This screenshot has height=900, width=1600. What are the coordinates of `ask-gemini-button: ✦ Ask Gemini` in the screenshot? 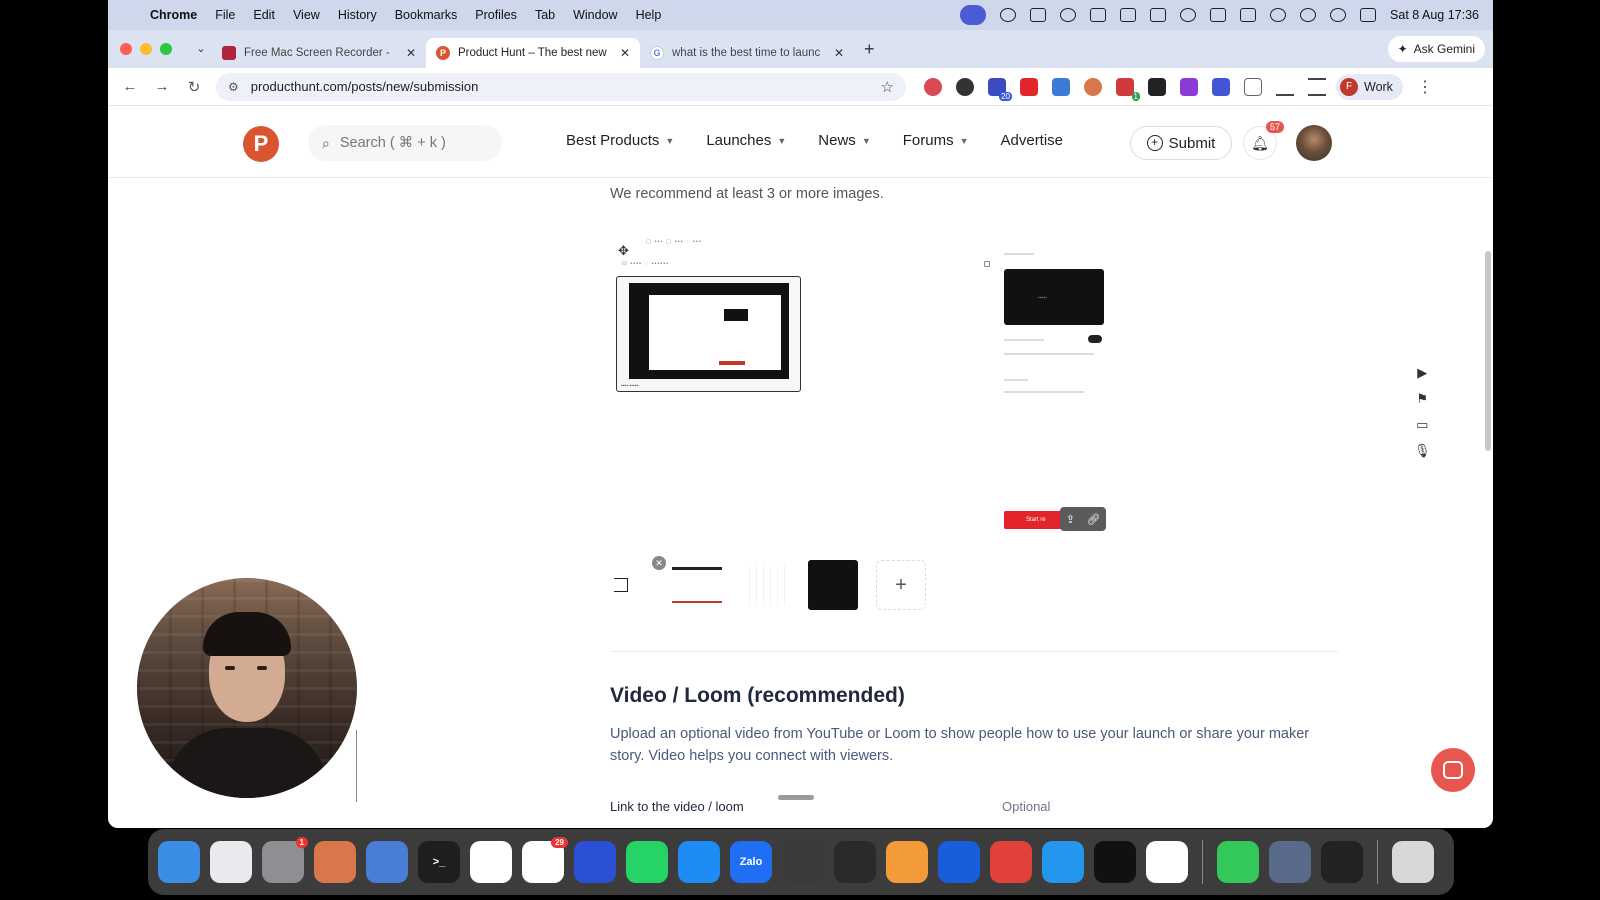 It's located at (1436, 49).